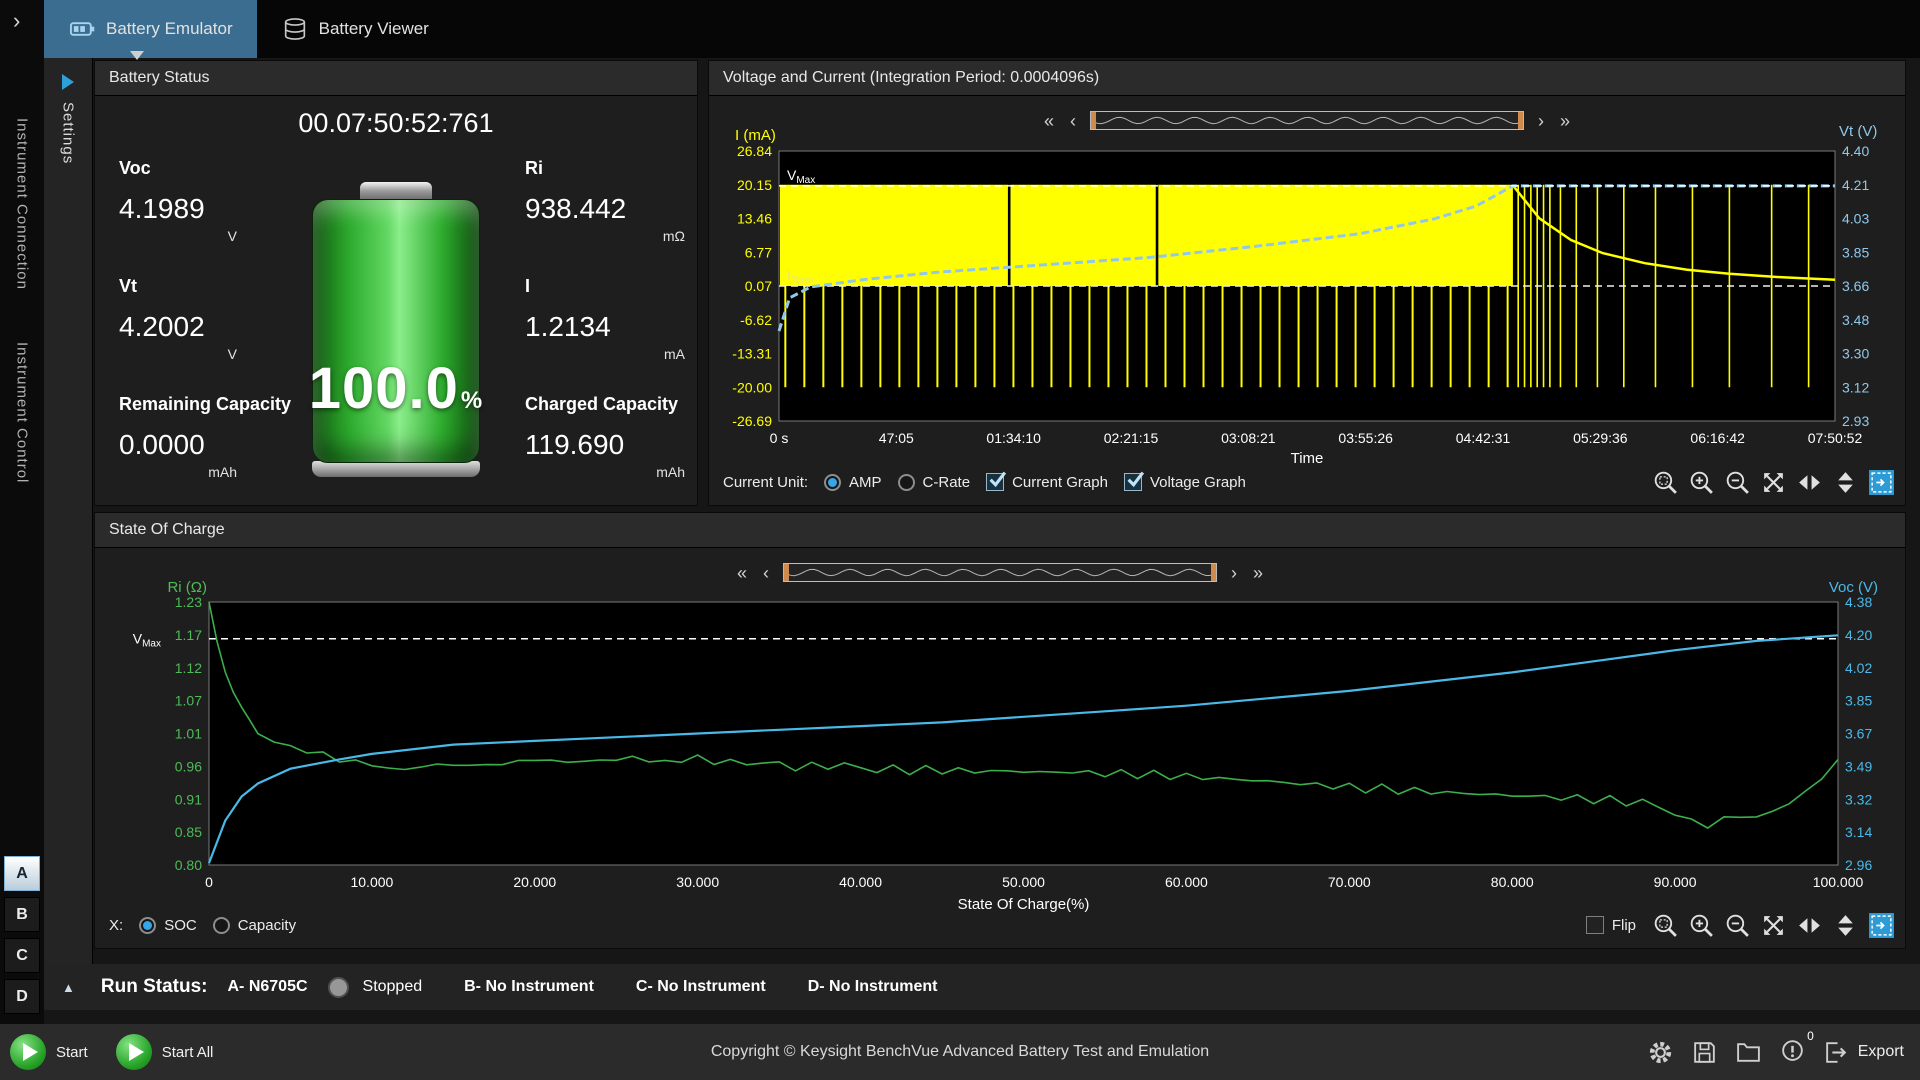  What do you see at coordinates (22, 873) in the screenshot?
I see `channel-a-button: A` at bounding box center [22, 873].